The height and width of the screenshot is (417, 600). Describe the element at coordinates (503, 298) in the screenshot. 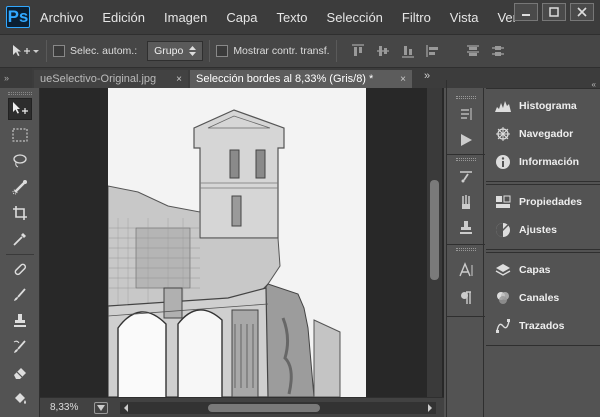

I see `channels-icon` at that location.